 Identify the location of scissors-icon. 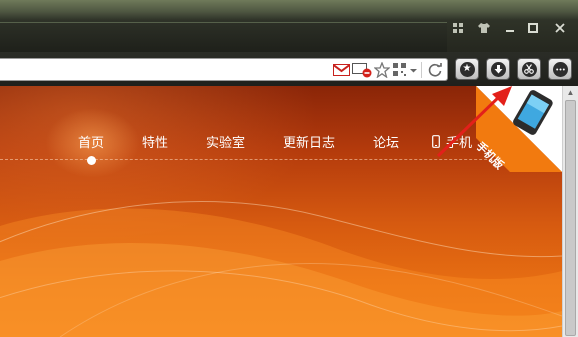
(529, 69).